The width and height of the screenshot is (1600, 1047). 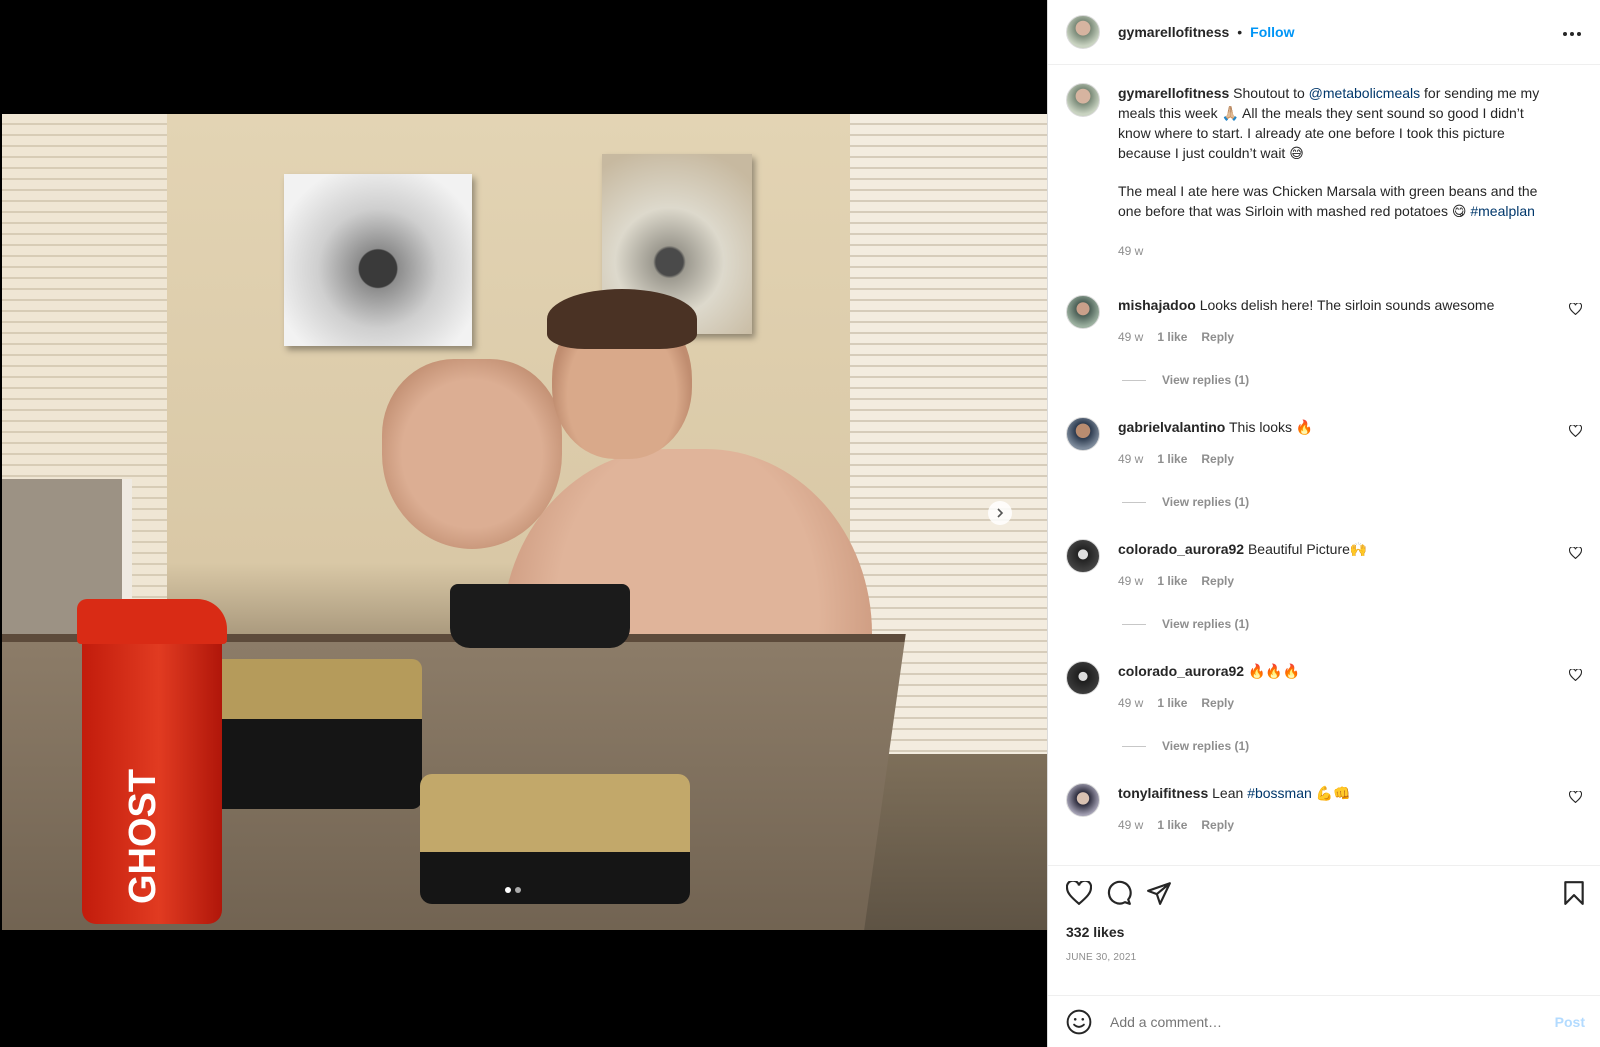 What do you see at coordinates (518, 890) in the screenshot?
I see `carousel-dot` at bounding box center [518, 890].